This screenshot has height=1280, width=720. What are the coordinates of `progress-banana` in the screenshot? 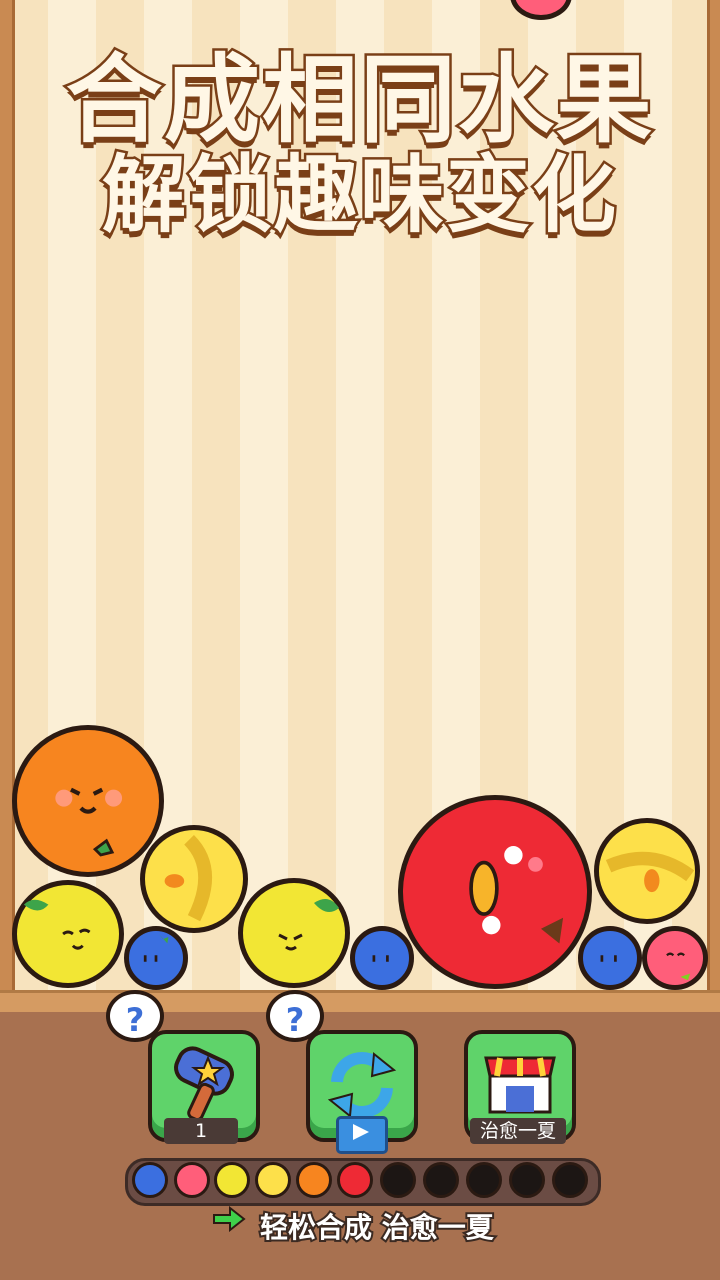 It's located at (273, 1180).